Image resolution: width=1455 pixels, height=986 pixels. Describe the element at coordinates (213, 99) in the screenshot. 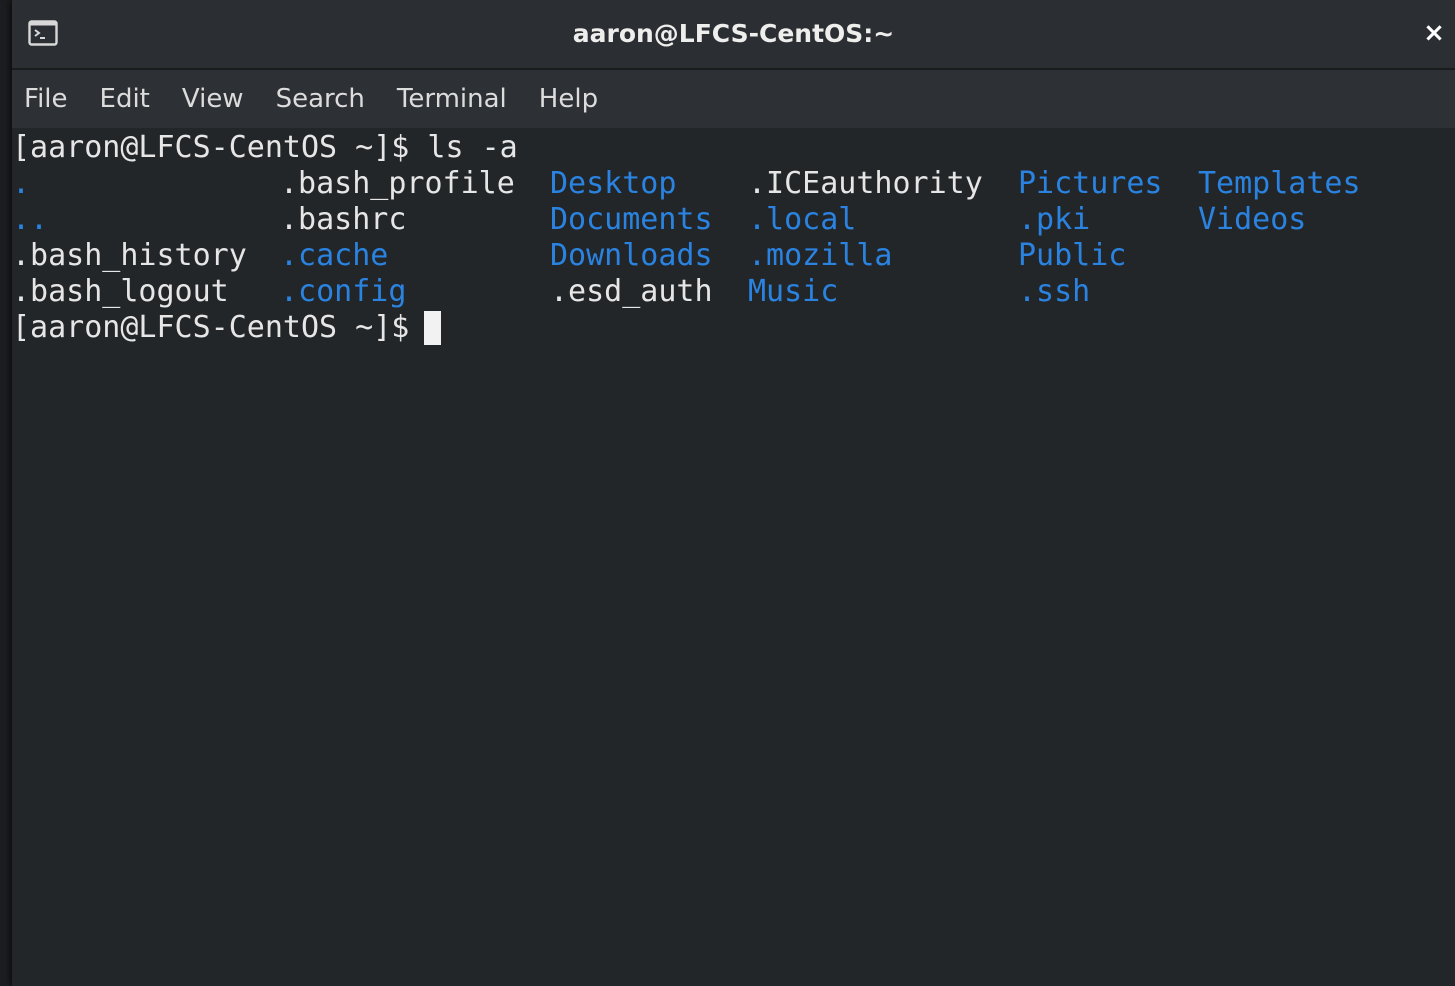

I see `menu-view: View` at that location.